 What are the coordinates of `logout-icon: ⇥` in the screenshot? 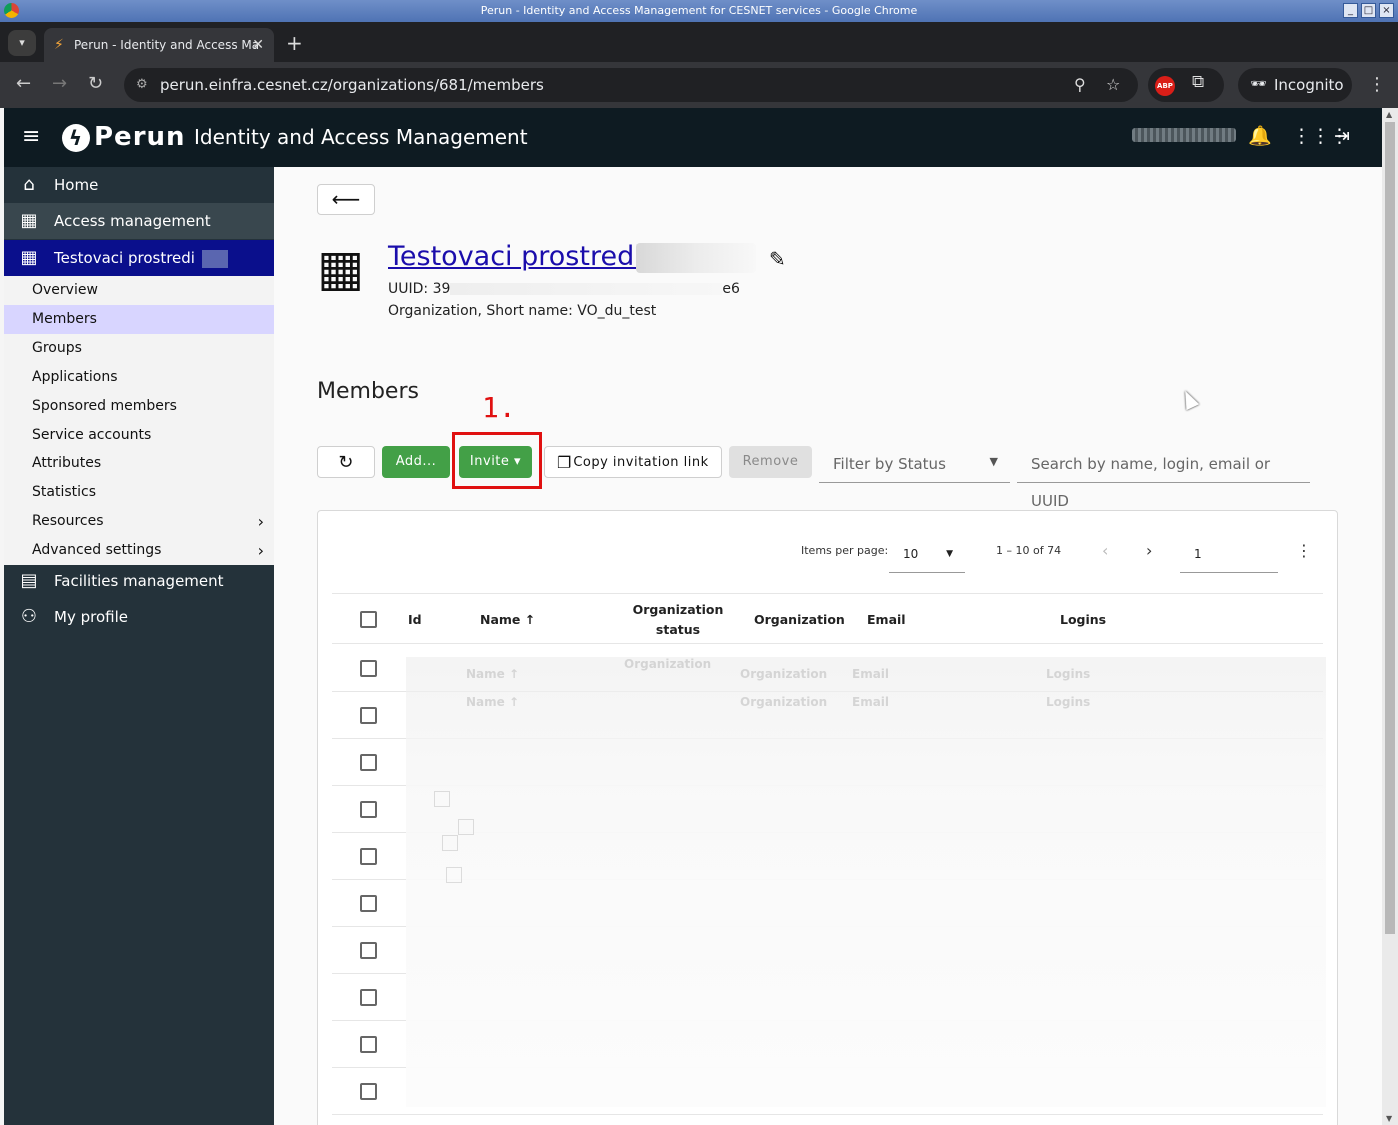 It's located at (1342, 136).